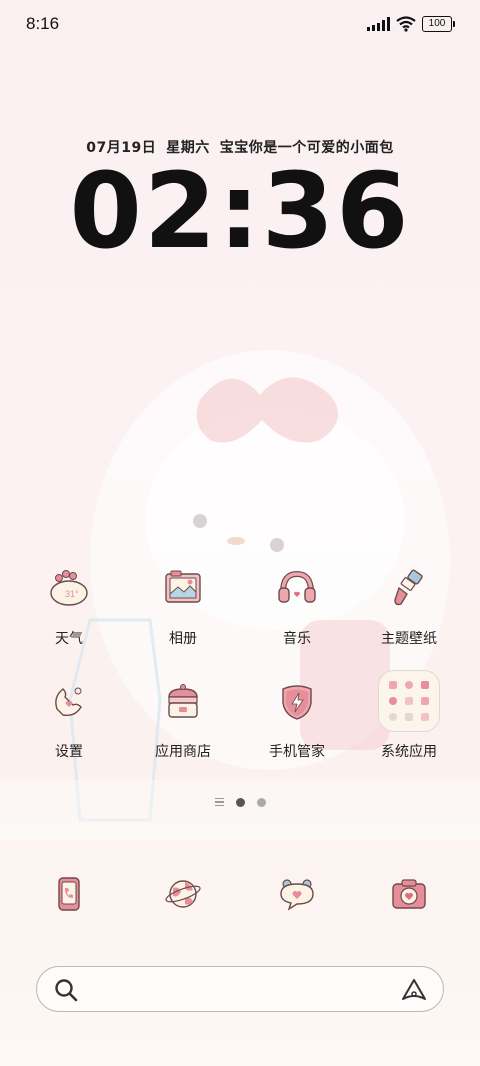 Image resolution: width=480 pixels, height=1066 pixels. Describe the element at coordinates (72, 594) in the screenshot. I see `weather-temp: 31°` at that location.